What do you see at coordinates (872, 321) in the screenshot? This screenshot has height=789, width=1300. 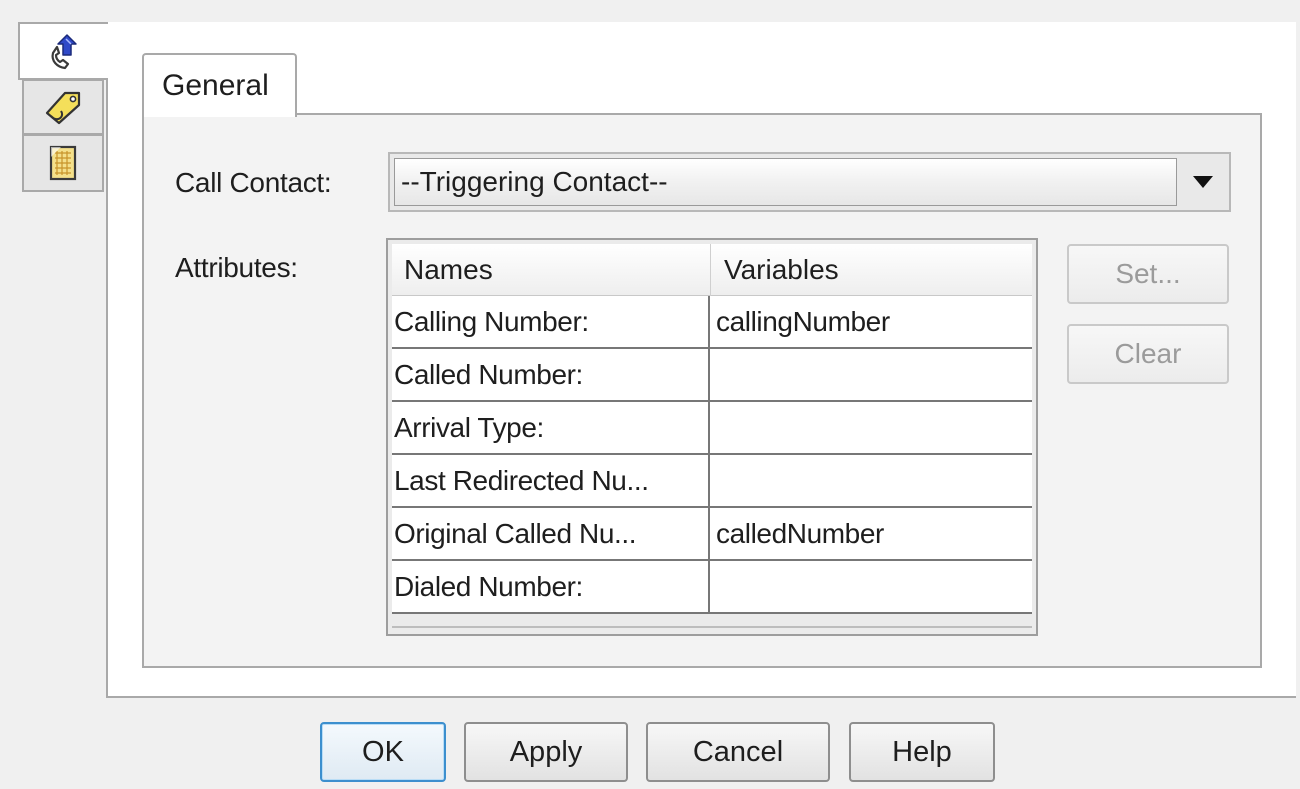 I see `attribute-variable-cell: callingNumber` at bounding box center [872, 321].